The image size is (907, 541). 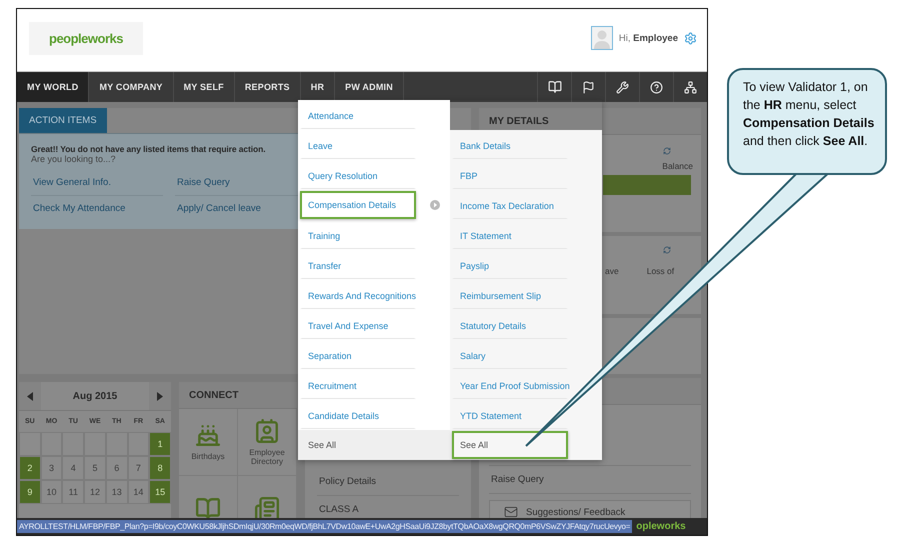 What do you see at coordinates (510, 235) in the screenshot?
I see `submenu-item: IT Statement` at bounding box center [510, 235].